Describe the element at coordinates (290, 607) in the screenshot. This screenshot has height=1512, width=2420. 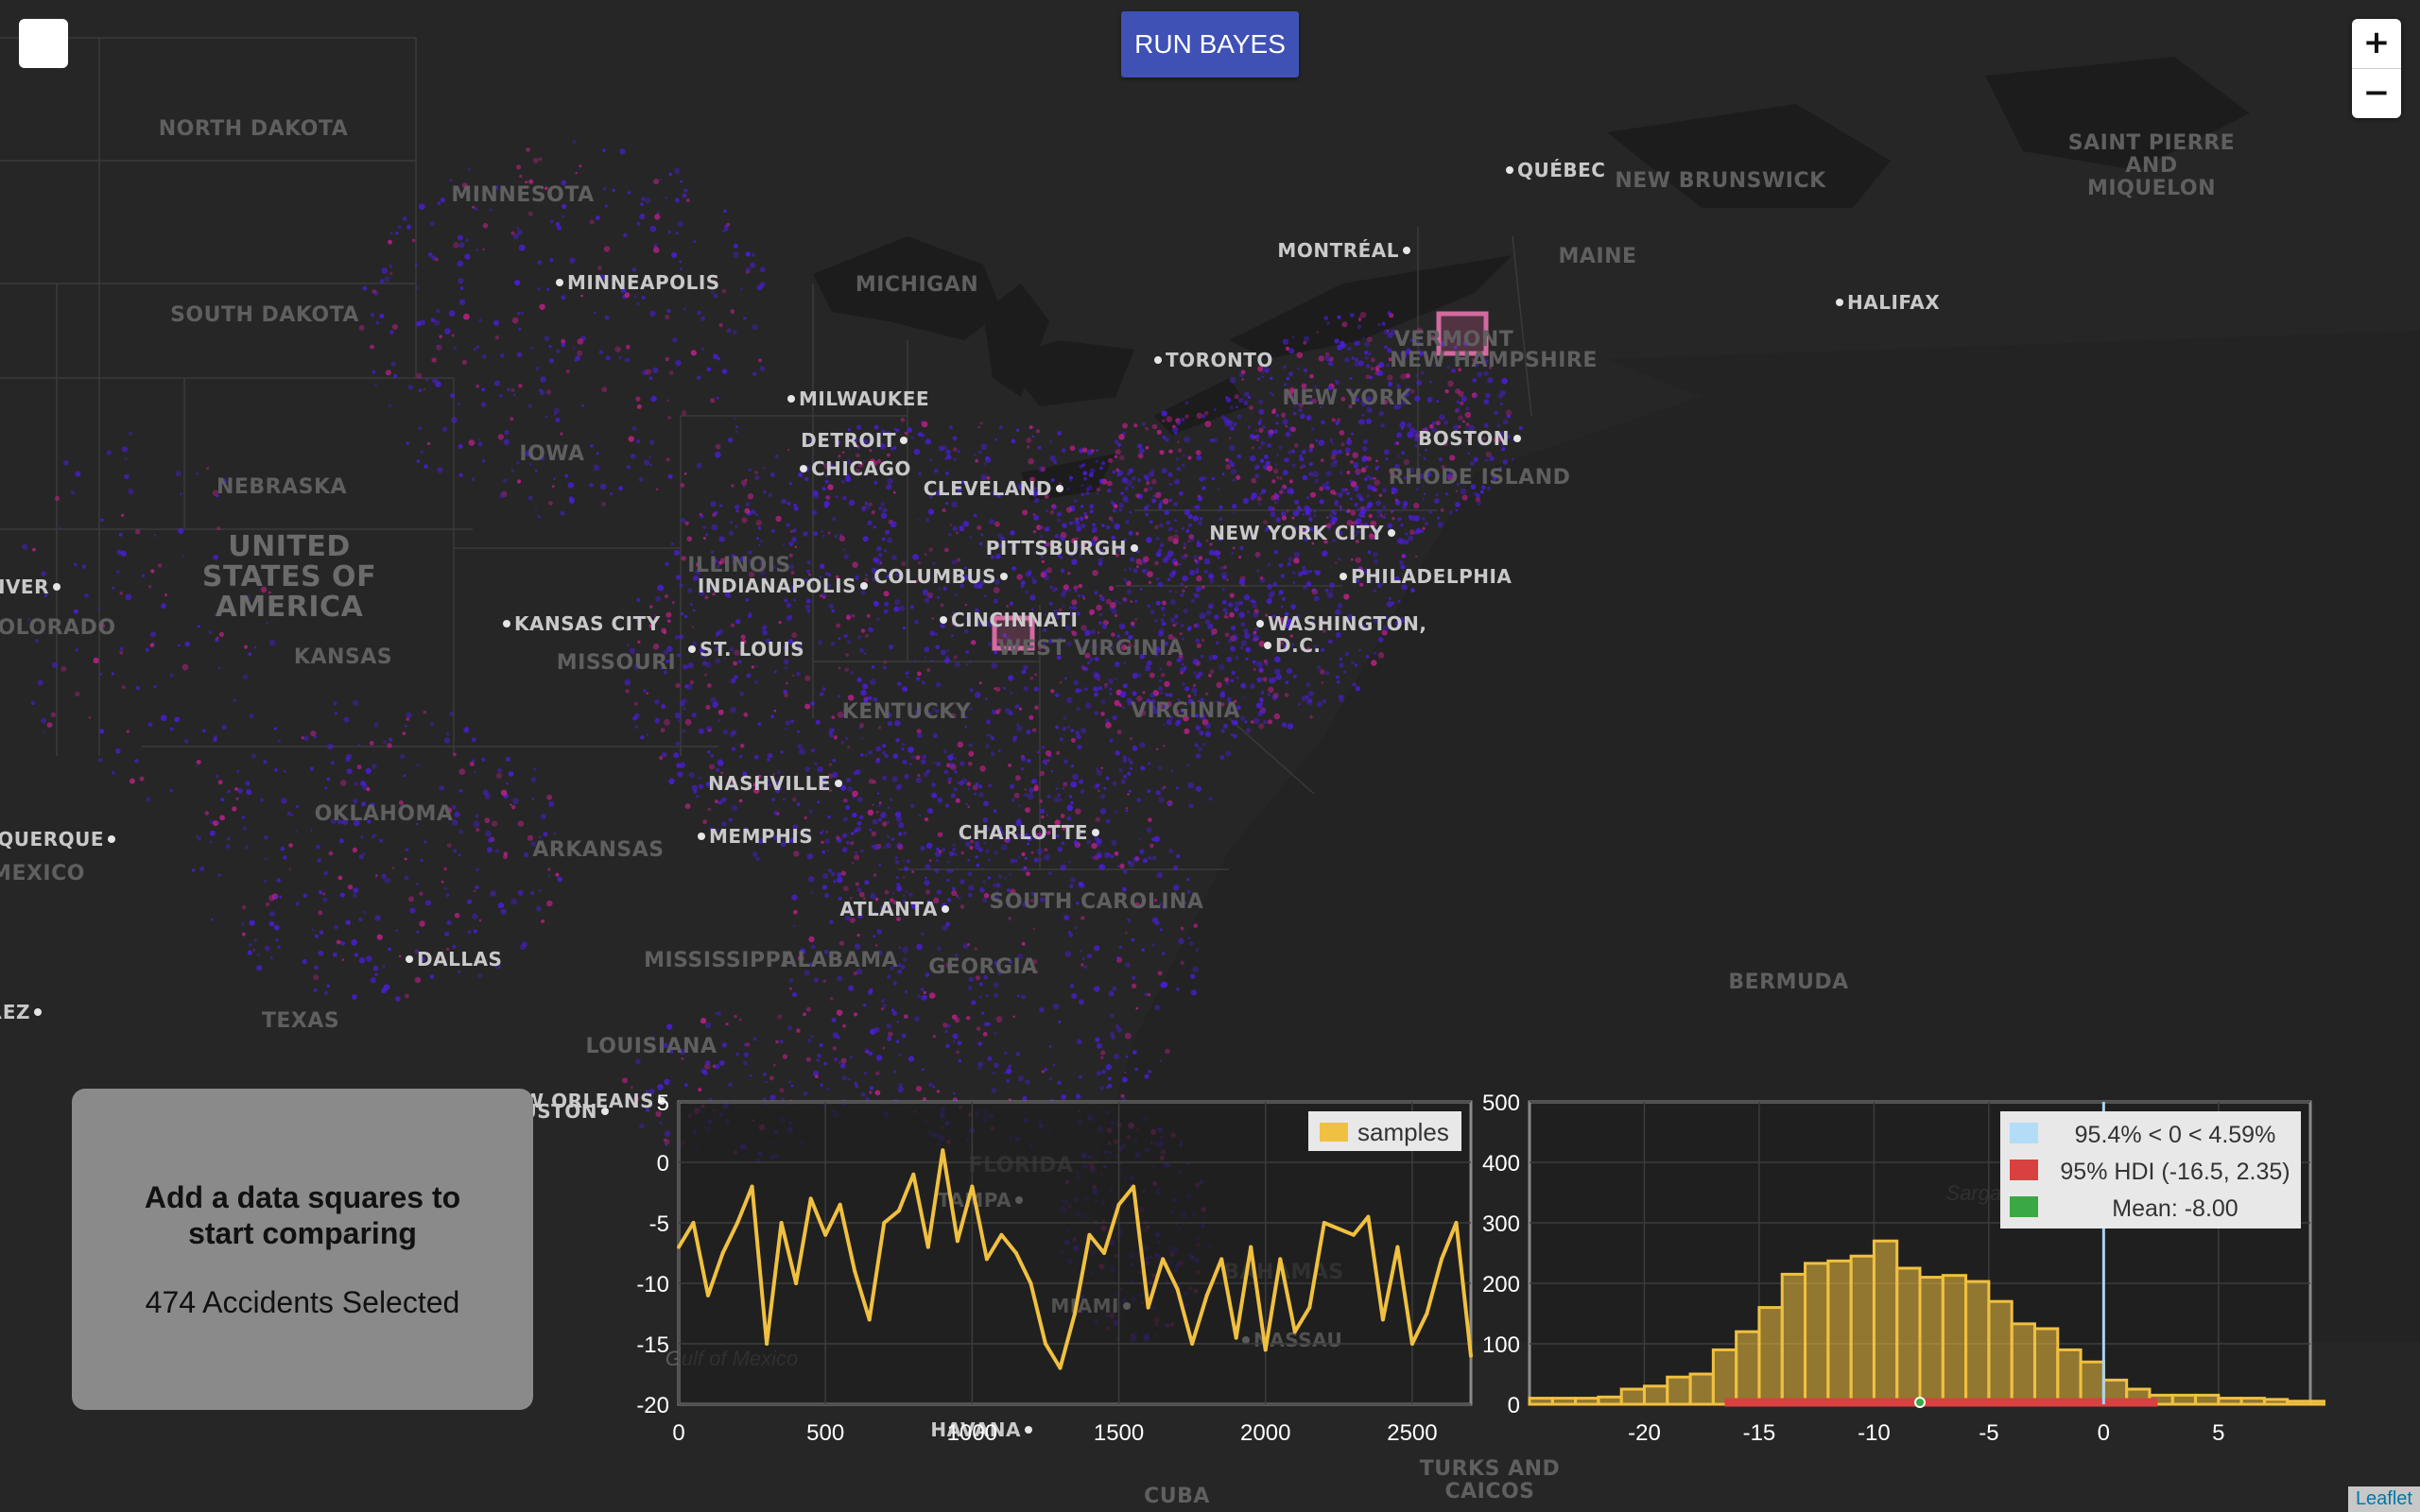
I see `country-label: AMERICA` at that location.